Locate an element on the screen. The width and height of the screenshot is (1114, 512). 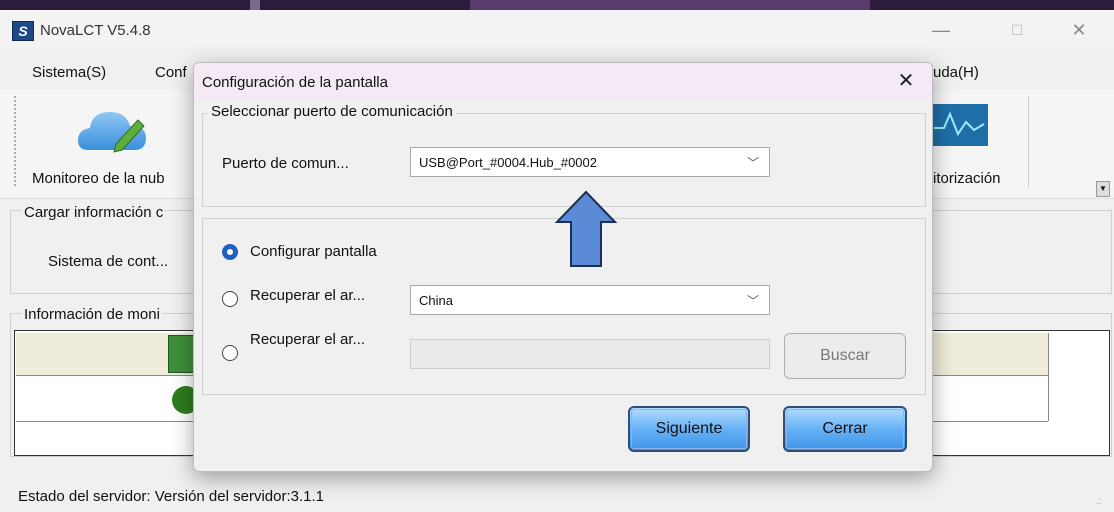
next-button: Siguiente is located at coordinates (689, 429).